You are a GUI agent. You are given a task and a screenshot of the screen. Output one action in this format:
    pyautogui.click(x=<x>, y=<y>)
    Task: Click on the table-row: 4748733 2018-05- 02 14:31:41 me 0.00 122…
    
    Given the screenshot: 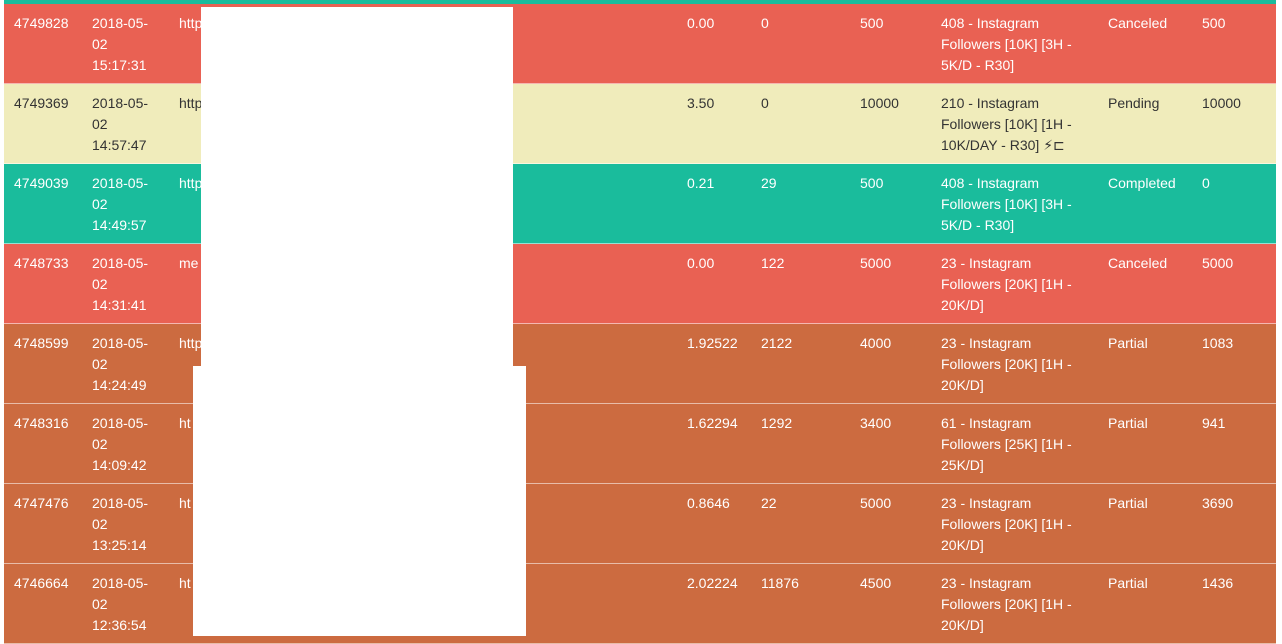 What is the action you would take?
    pyautogui.click(x=640, y=284)
    